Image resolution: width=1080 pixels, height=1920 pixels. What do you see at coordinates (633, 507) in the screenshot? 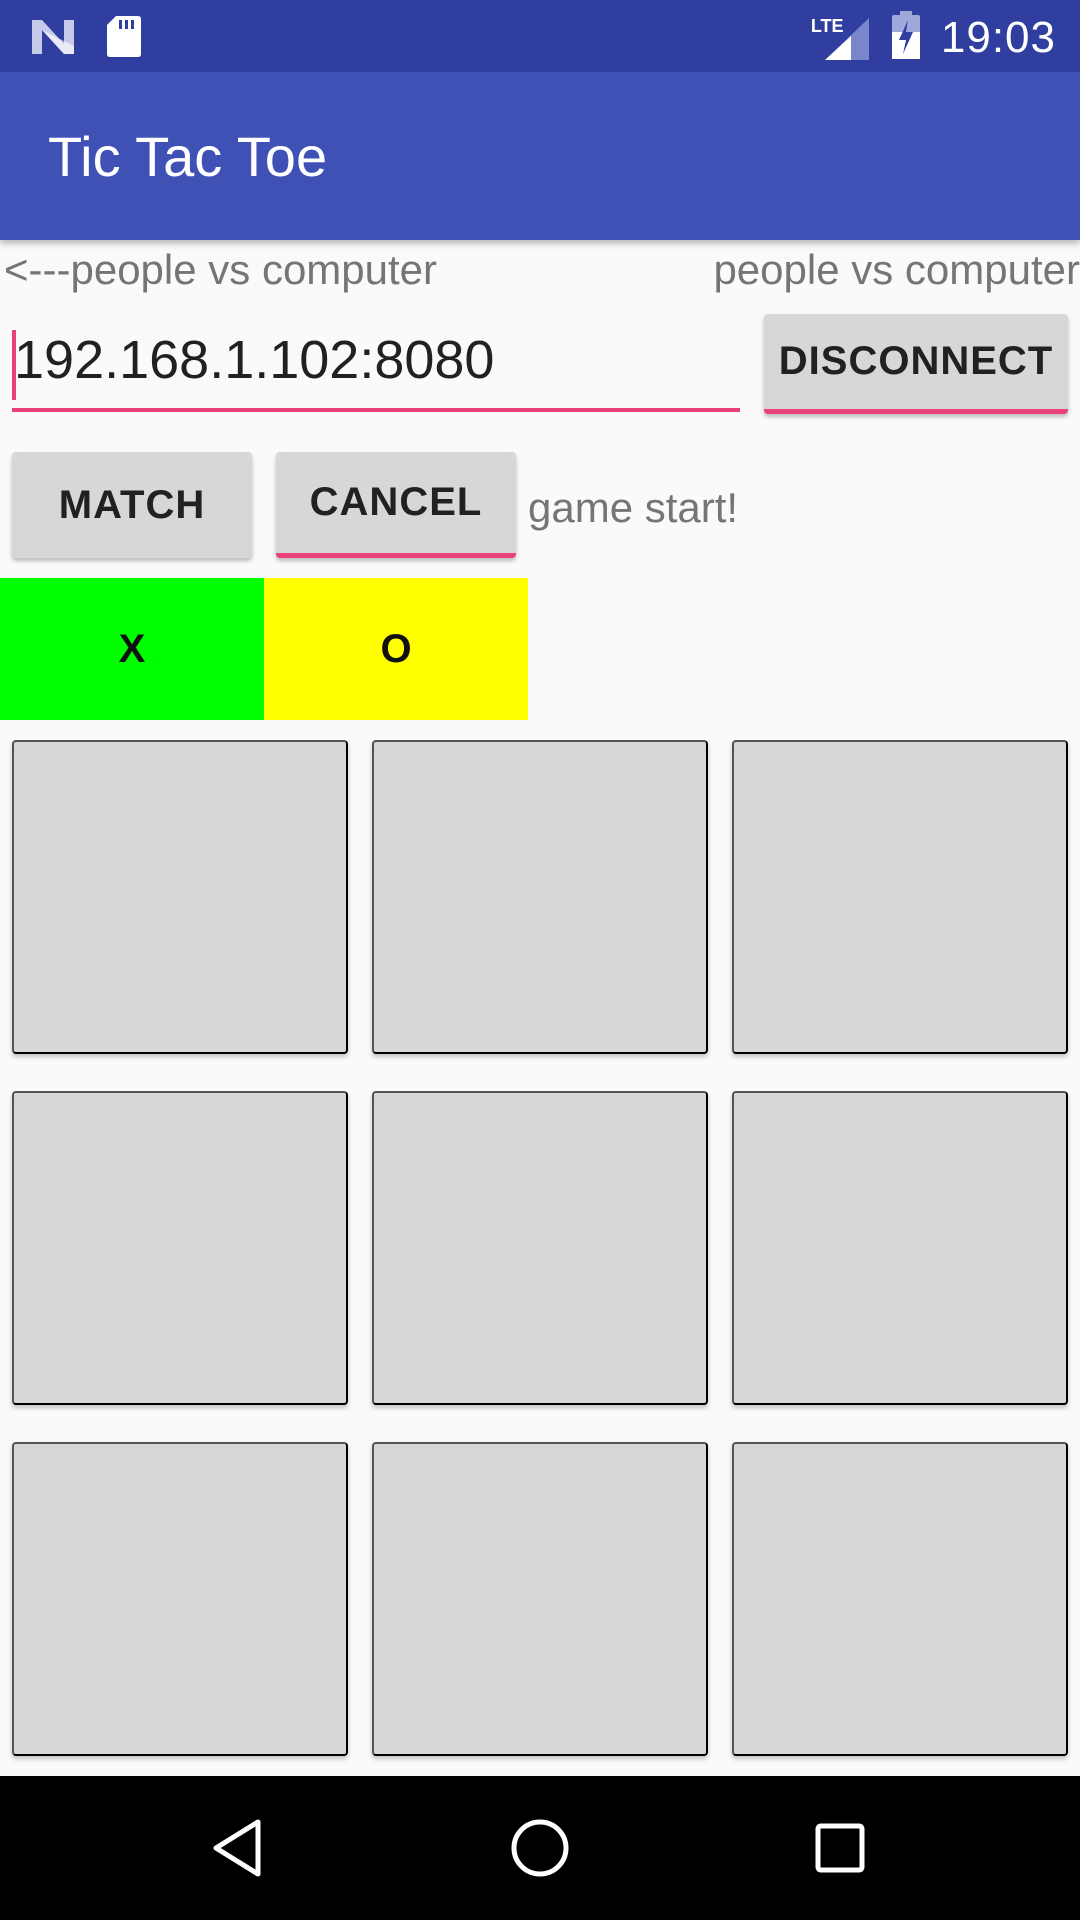
I see `game-status-text: game start!` at bounding box center [633, 507].